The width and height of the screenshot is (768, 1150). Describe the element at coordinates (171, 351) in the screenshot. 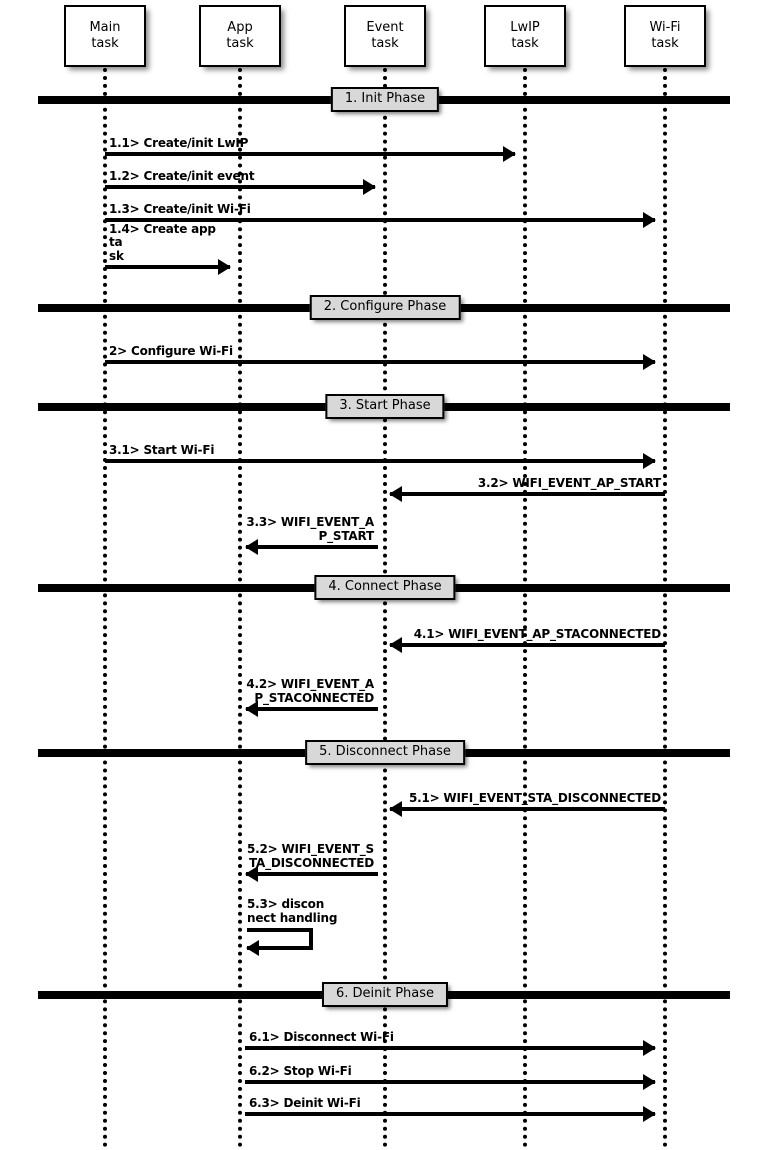

I see `message-label: 2> Configure Wi-Fi` at that location.